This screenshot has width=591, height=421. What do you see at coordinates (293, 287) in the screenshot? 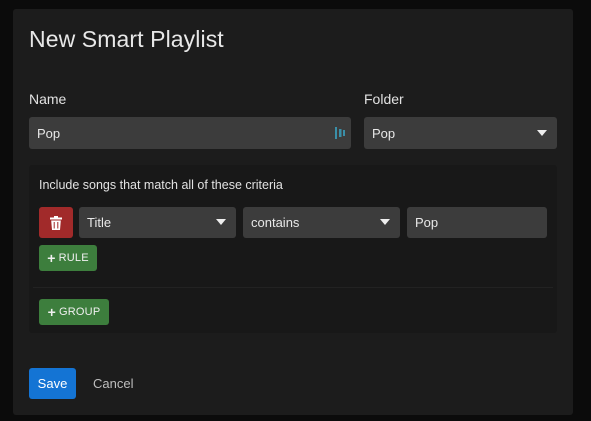
I see `divider` at bounding box center [293, 287].